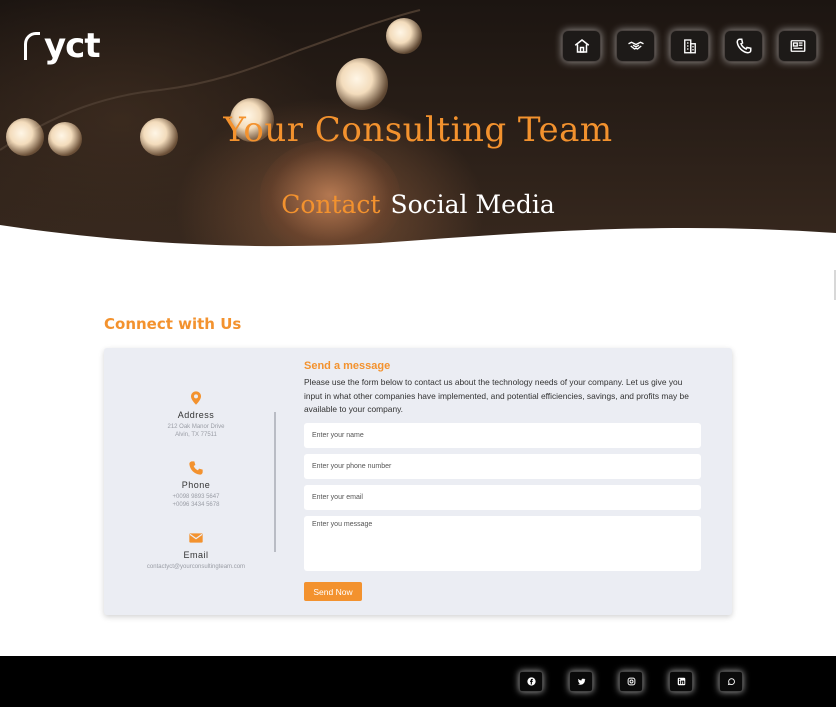 Image resolution: width=836 pixels, height=707 pixels. Describe the element at coordinates (72, 46) in the screenshot. I see `logo-text: yct` at that location.